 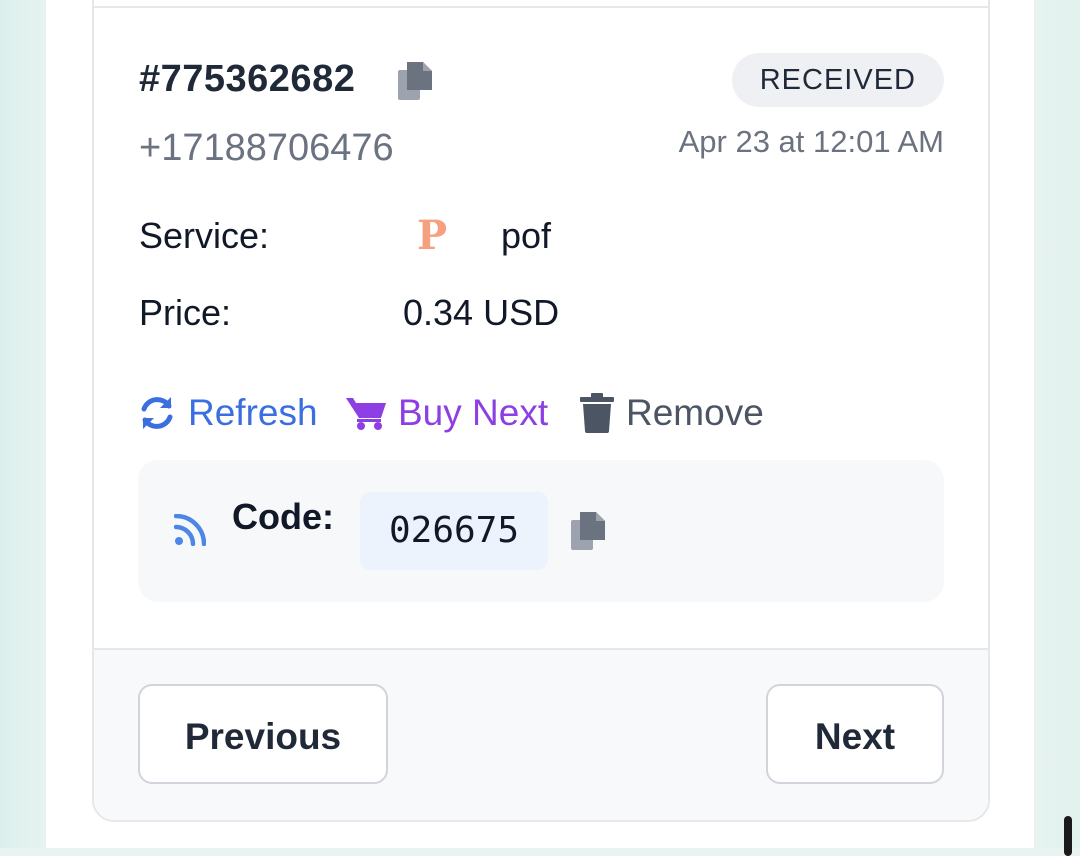 What do you see at coordinates (811, 141) in the screenshot?
I see `order-date: Apr 23 at 12:01 AM` at bounding box center [811, 141].